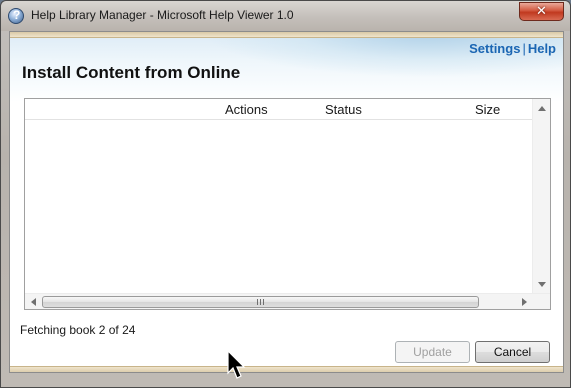 The height and width of the screenshot is (388, 571). I want to click on page-title: Install Content from Online, so click(131, 72).